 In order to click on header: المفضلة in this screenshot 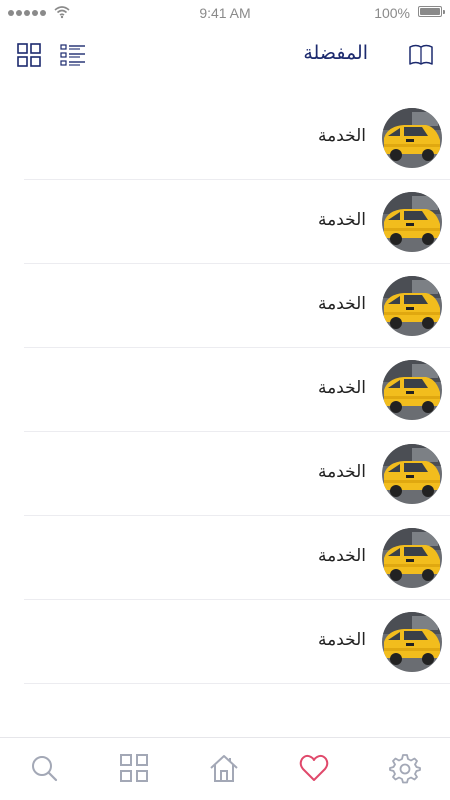, I will do `click(225, 54)`.